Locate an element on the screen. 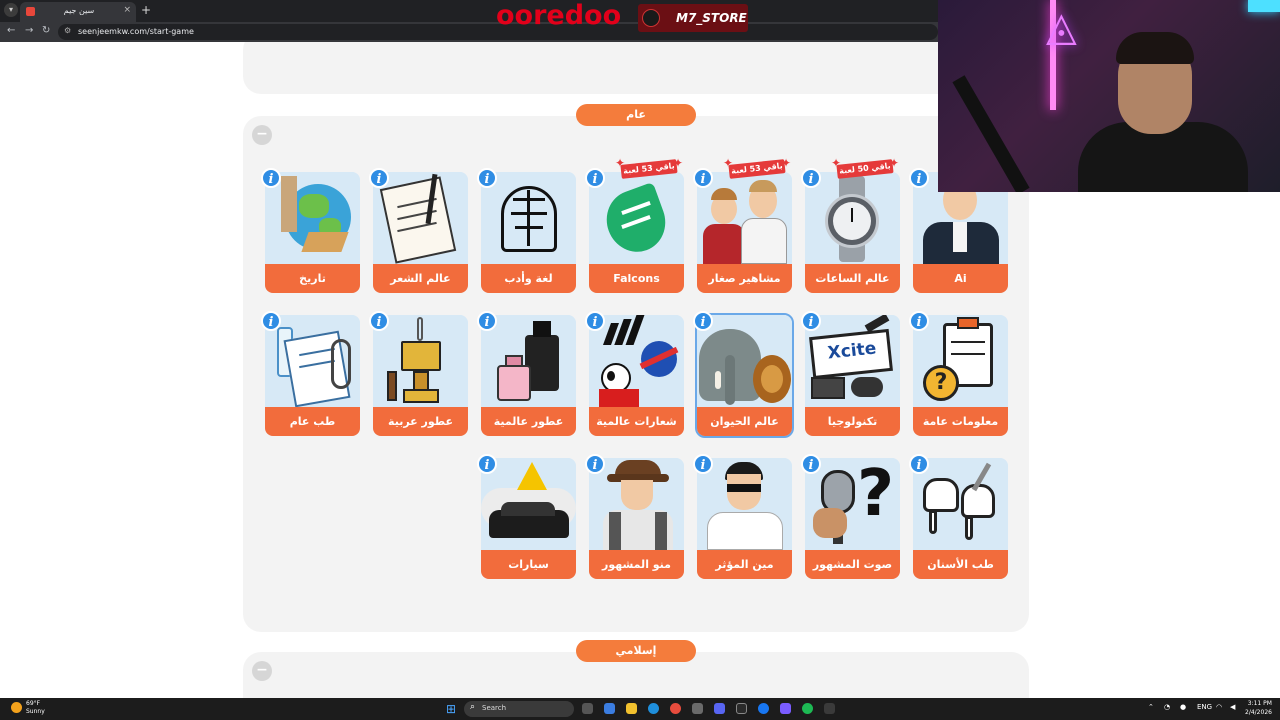  discord-icon is located at coordinates (719, 708).